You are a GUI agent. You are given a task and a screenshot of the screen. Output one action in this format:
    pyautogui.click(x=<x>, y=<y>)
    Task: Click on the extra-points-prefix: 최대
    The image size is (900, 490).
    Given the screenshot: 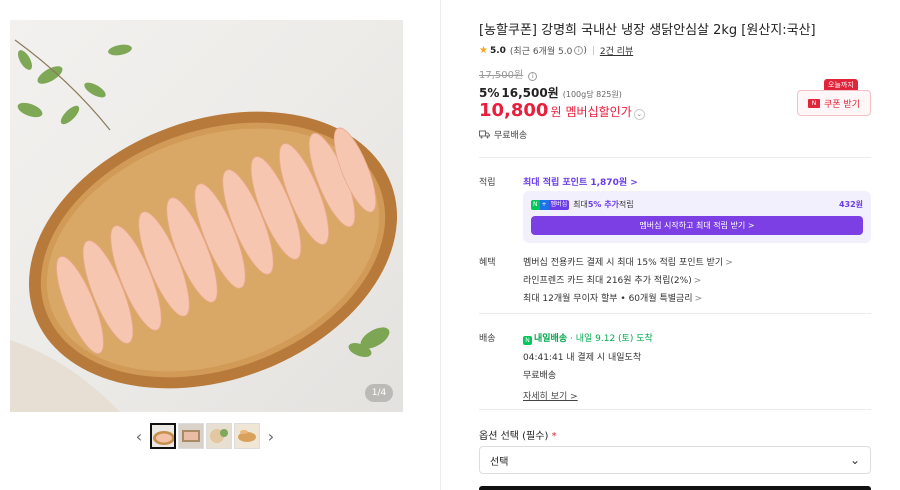 What is the action you would take?
    pyautogui.click(x=580, y=204)
    